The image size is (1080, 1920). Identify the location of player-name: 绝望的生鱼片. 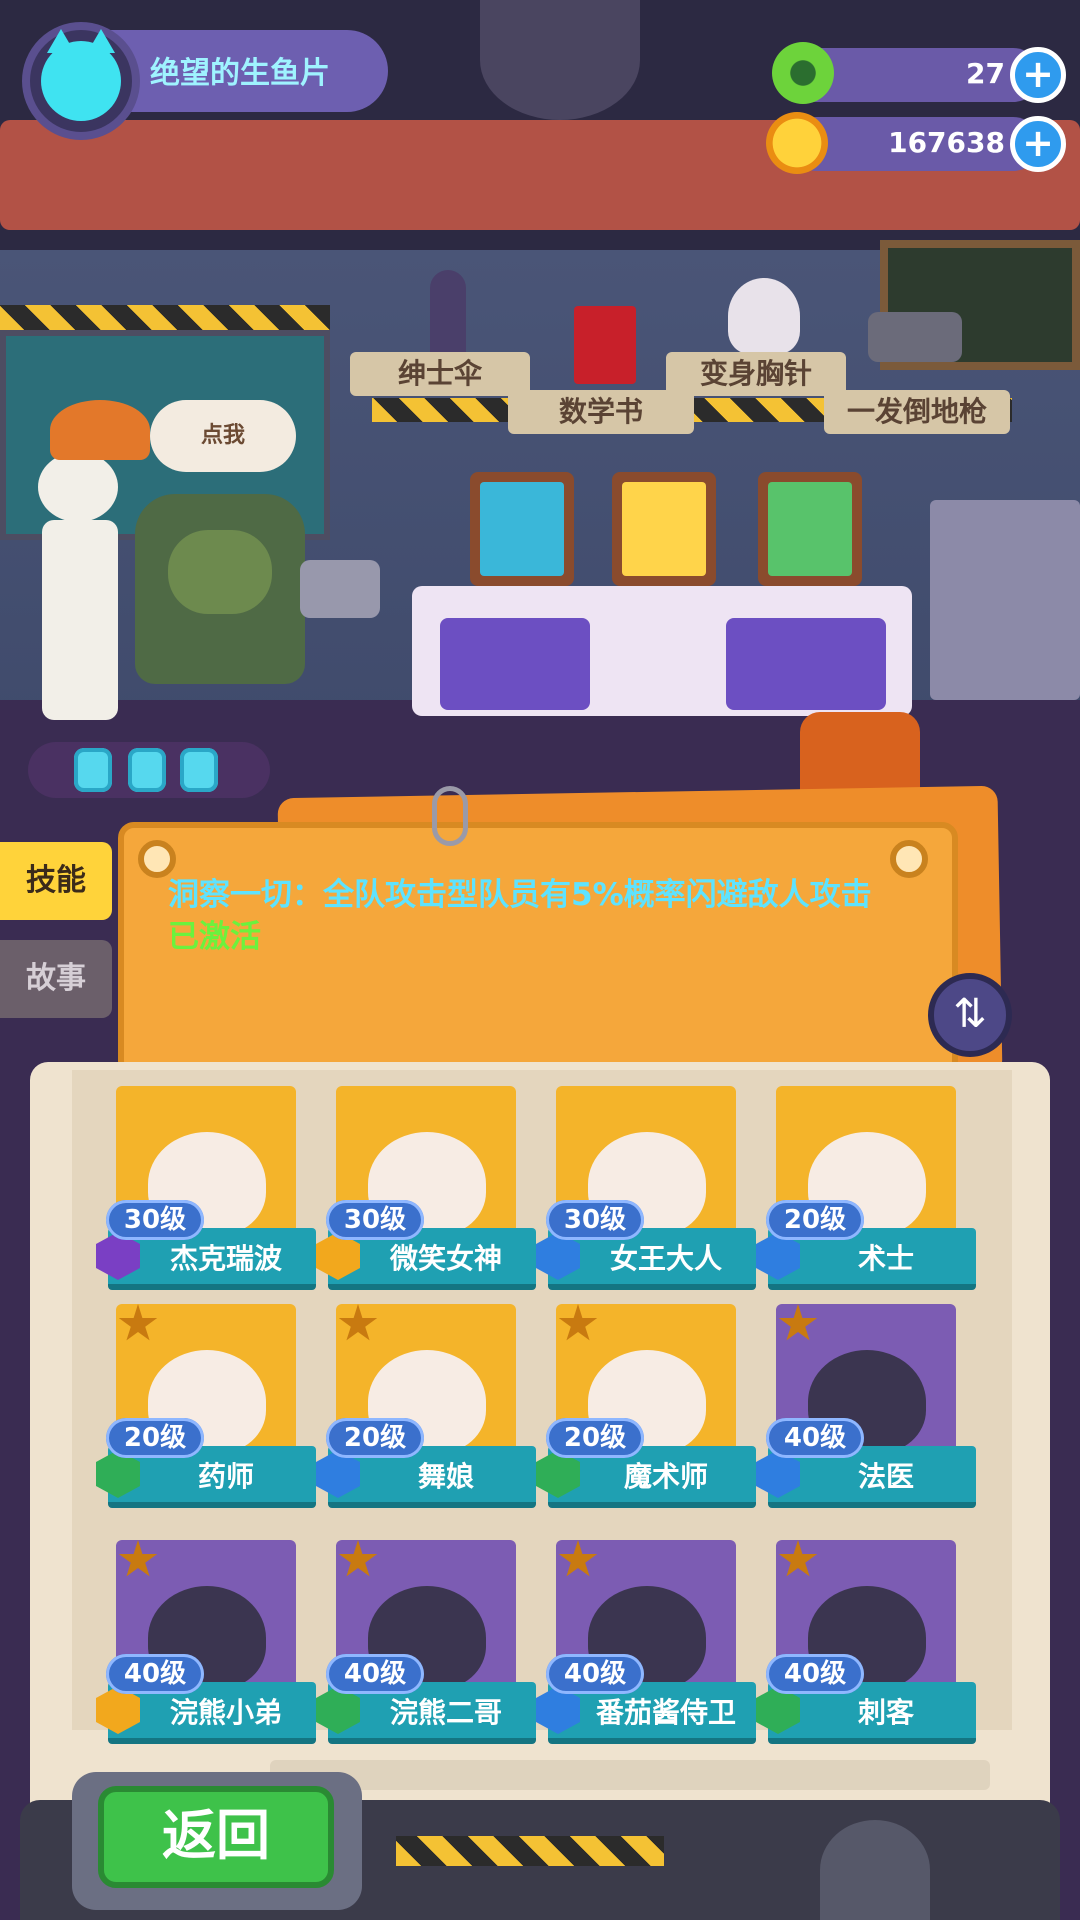
(240, 73).